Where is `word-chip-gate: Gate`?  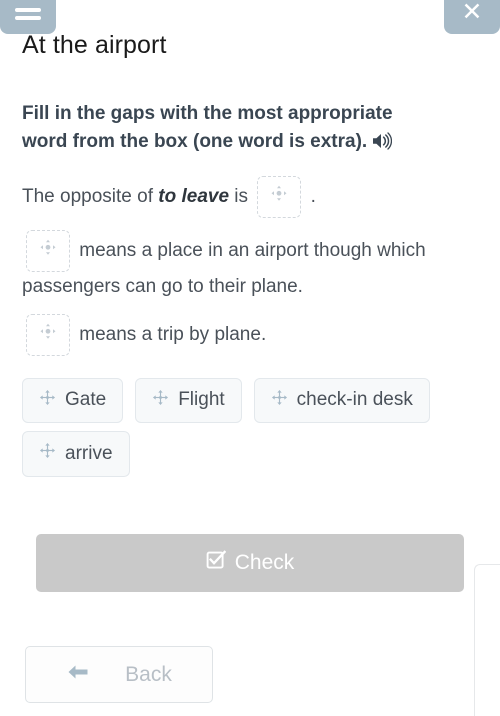 word-chip-gate: Gate is located at coordinates (73, 400).